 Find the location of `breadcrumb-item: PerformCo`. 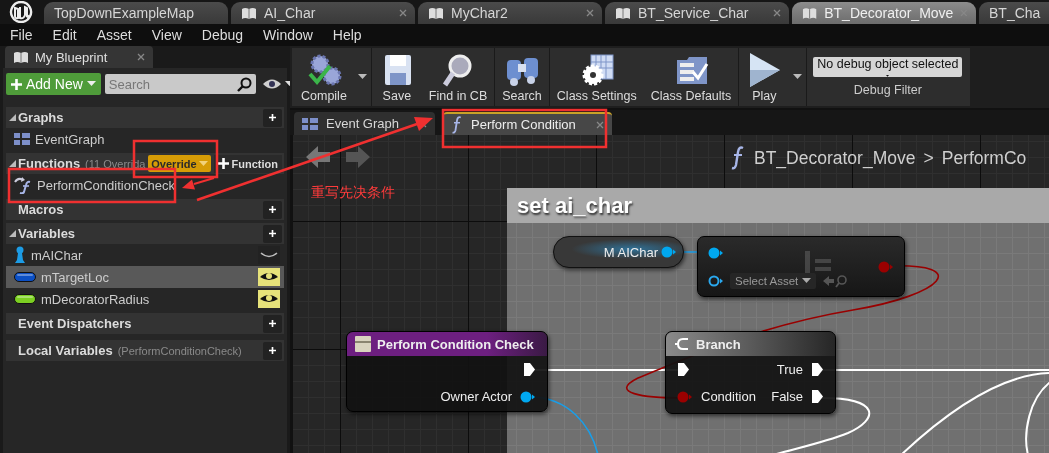

breadcrumb-item: PerformCo is located at coordinates (984, 158).